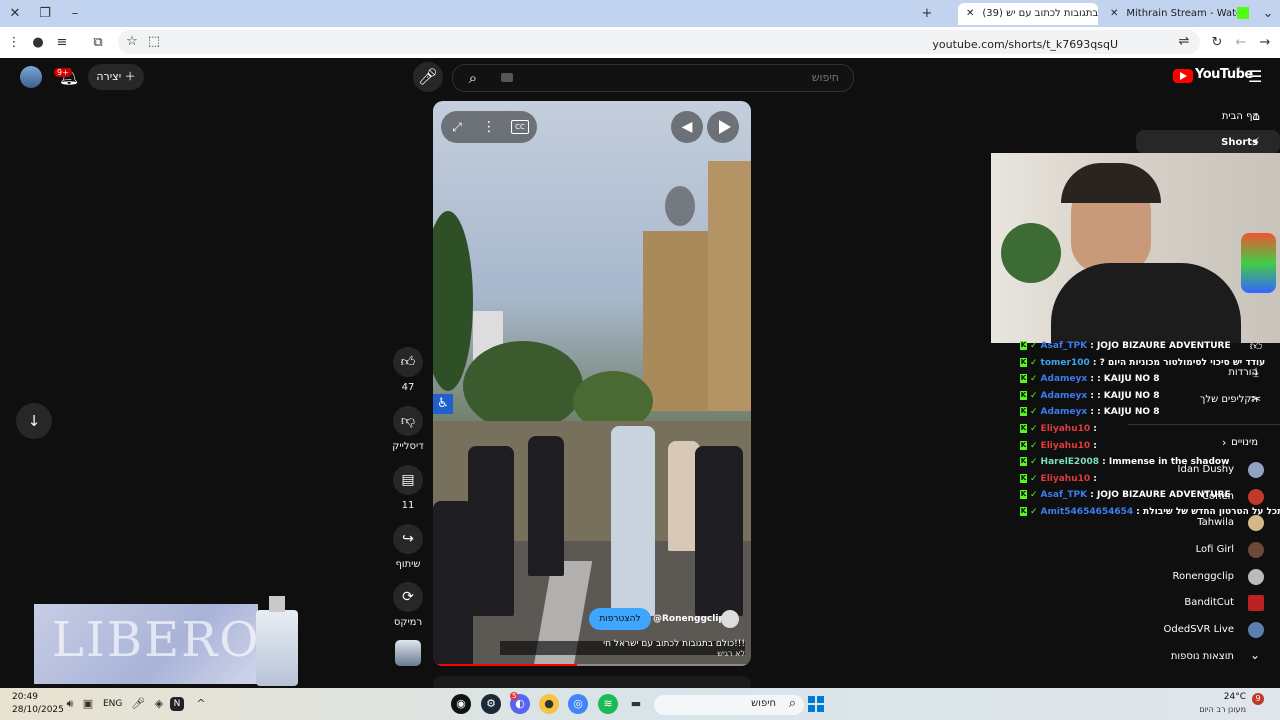  I want to click on reload-icon: ↻, so click(1217, 43).